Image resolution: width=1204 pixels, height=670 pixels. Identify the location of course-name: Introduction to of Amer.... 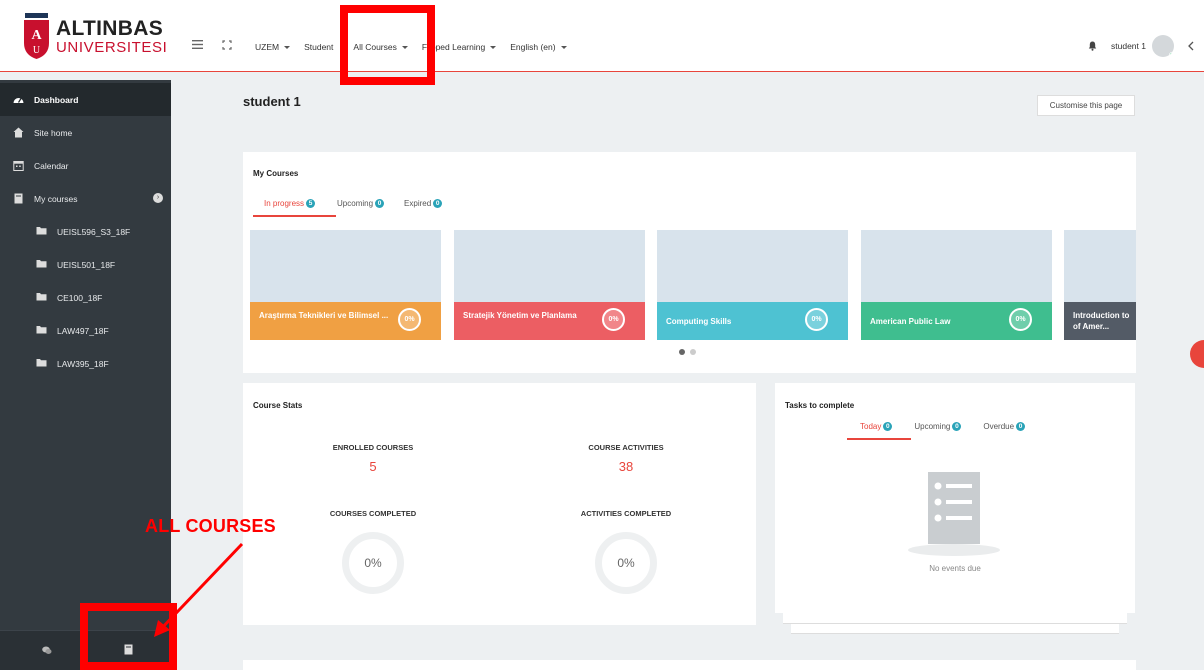
(1104, 321).